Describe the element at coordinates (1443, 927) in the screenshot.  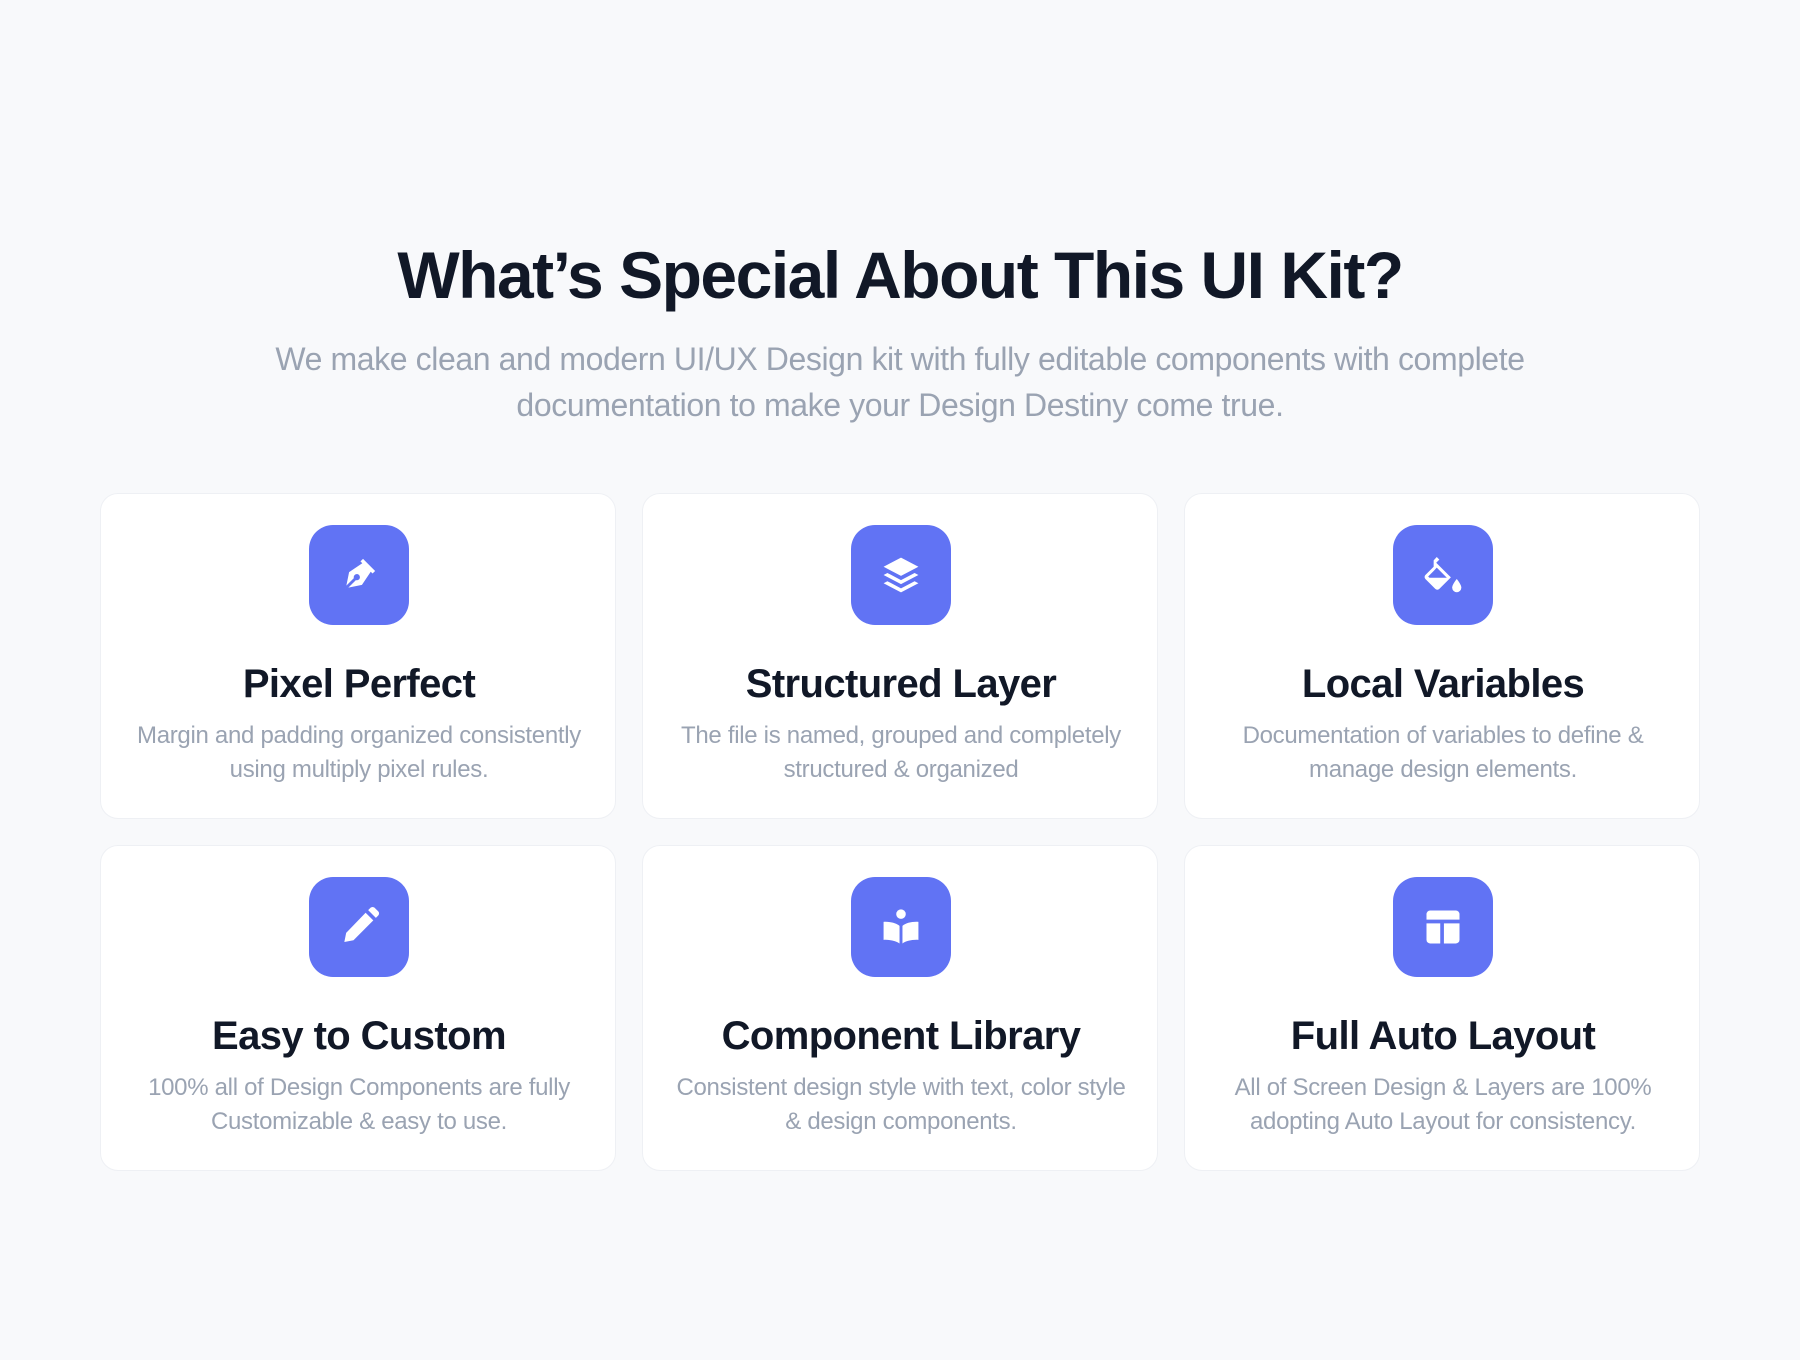
I see `layout-icon` at that location.